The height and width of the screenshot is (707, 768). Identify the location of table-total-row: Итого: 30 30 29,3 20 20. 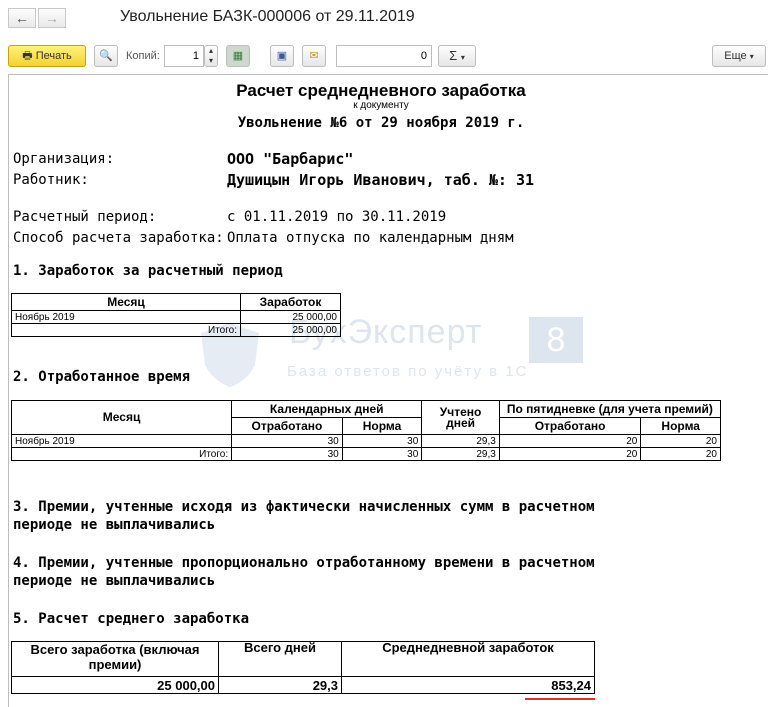
(365, 454).